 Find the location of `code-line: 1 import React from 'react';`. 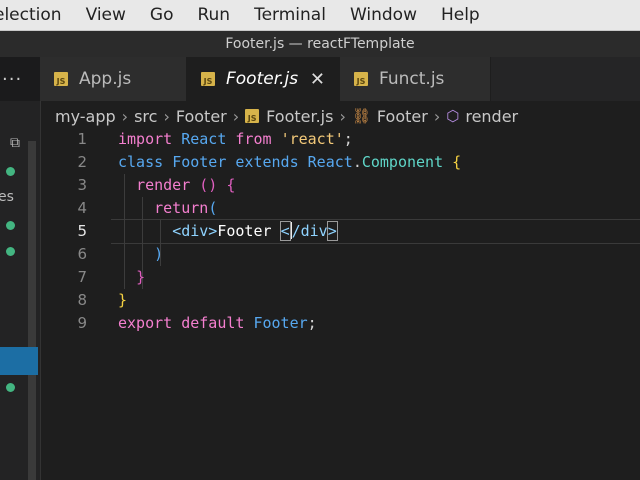

code-line: 1 import React from 'react'; is located at coordinates (340, 139).